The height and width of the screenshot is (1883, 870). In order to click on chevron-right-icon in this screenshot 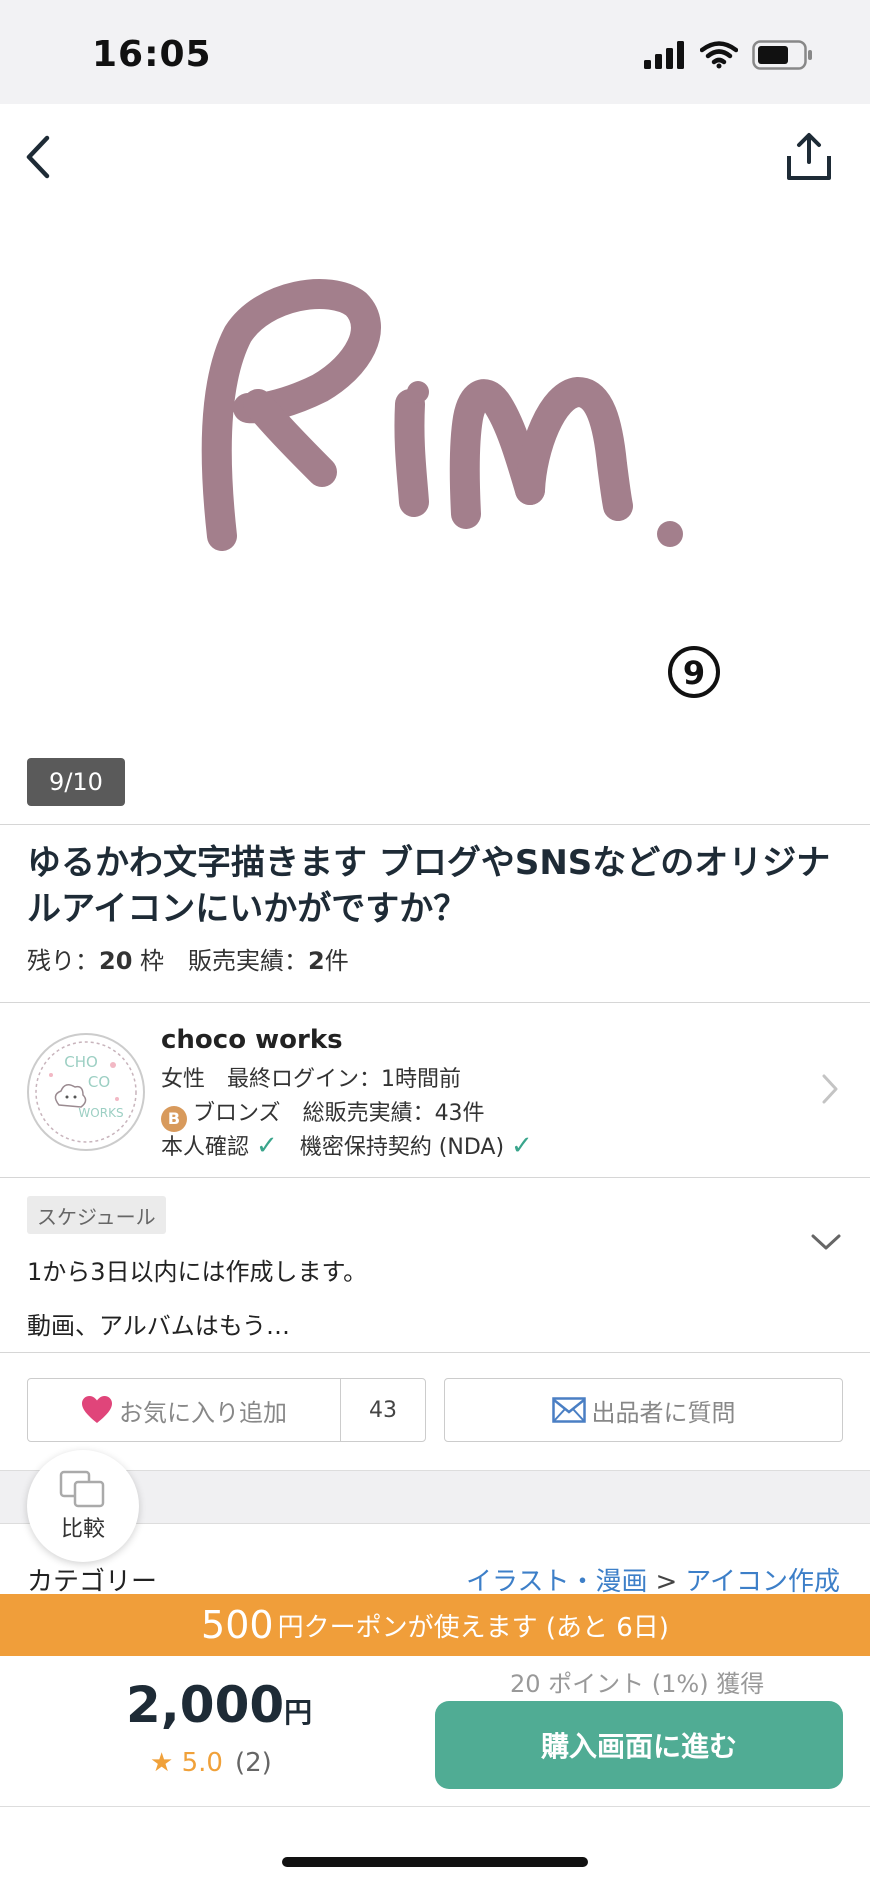, I will do `click(830, 1089)`.